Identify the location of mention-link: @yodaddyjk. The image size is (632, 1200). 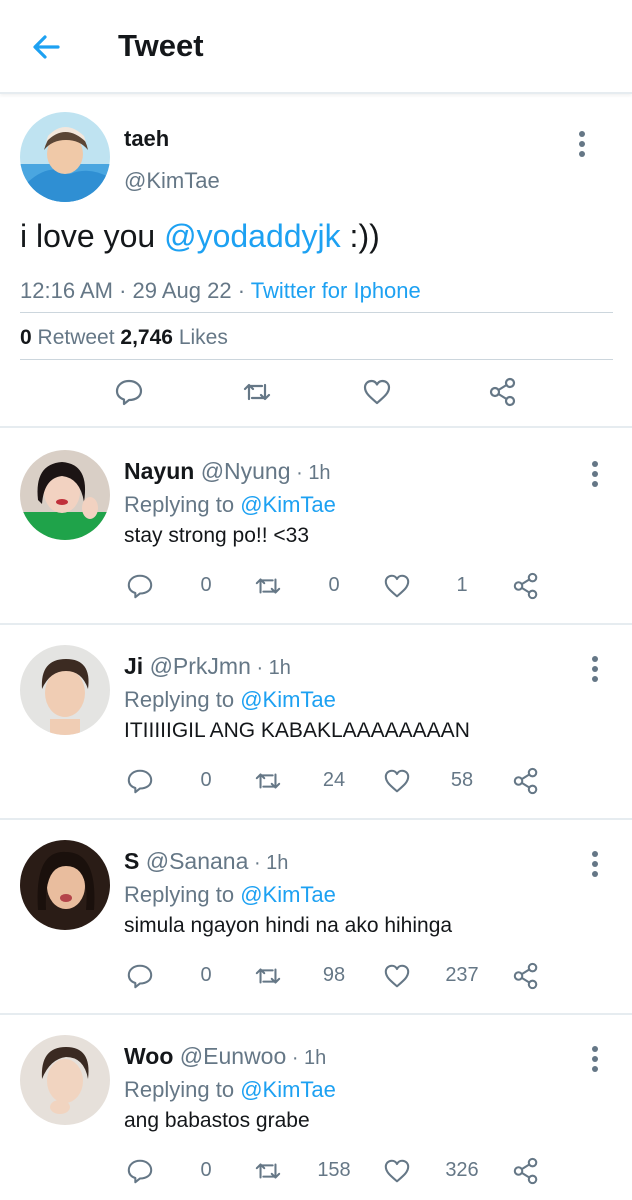
(252, 236).